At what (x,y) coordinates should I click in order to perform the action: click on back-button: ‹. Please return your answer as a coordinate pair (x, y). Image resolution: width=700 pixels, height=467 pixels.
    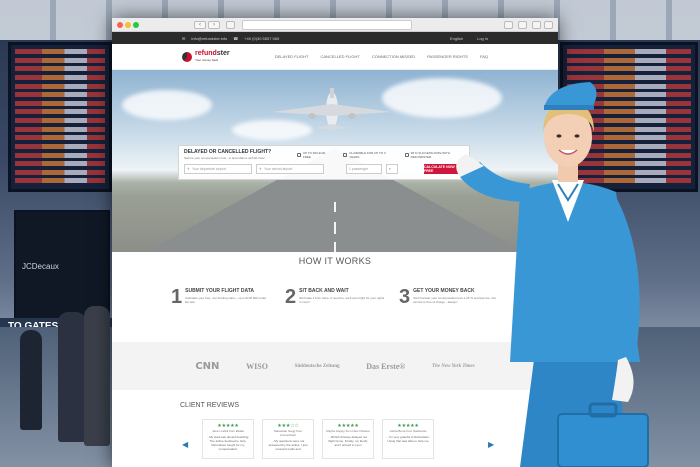
    Looking at the image, I should click on (200, 25).